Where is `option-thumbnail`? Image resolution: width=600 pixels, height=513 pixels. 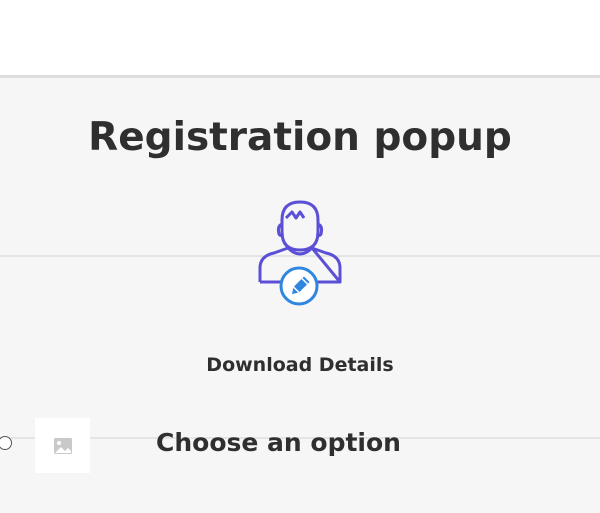 option-thumbnail is located at coordinates (62, 445).